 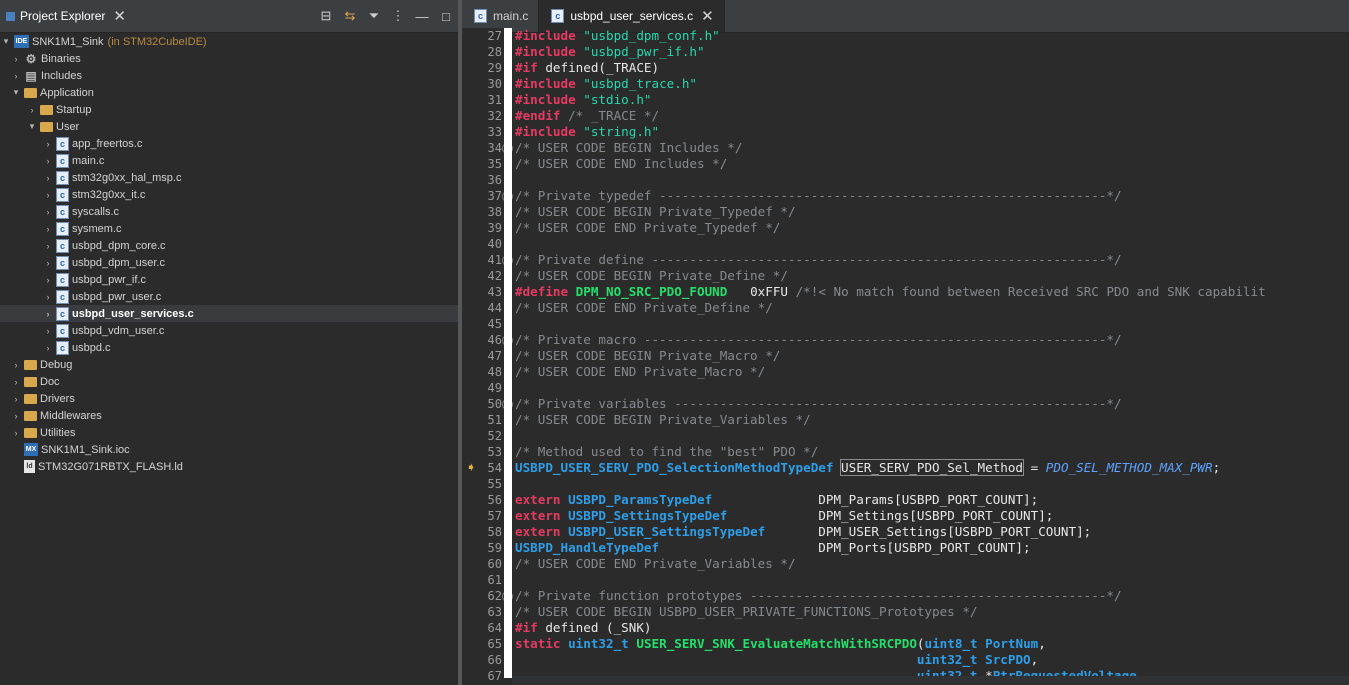 What do you see at coordinates (229, 364) in the screenshot?
I see `tree-item-debug: › Debug` at bounding box center [229, 364].